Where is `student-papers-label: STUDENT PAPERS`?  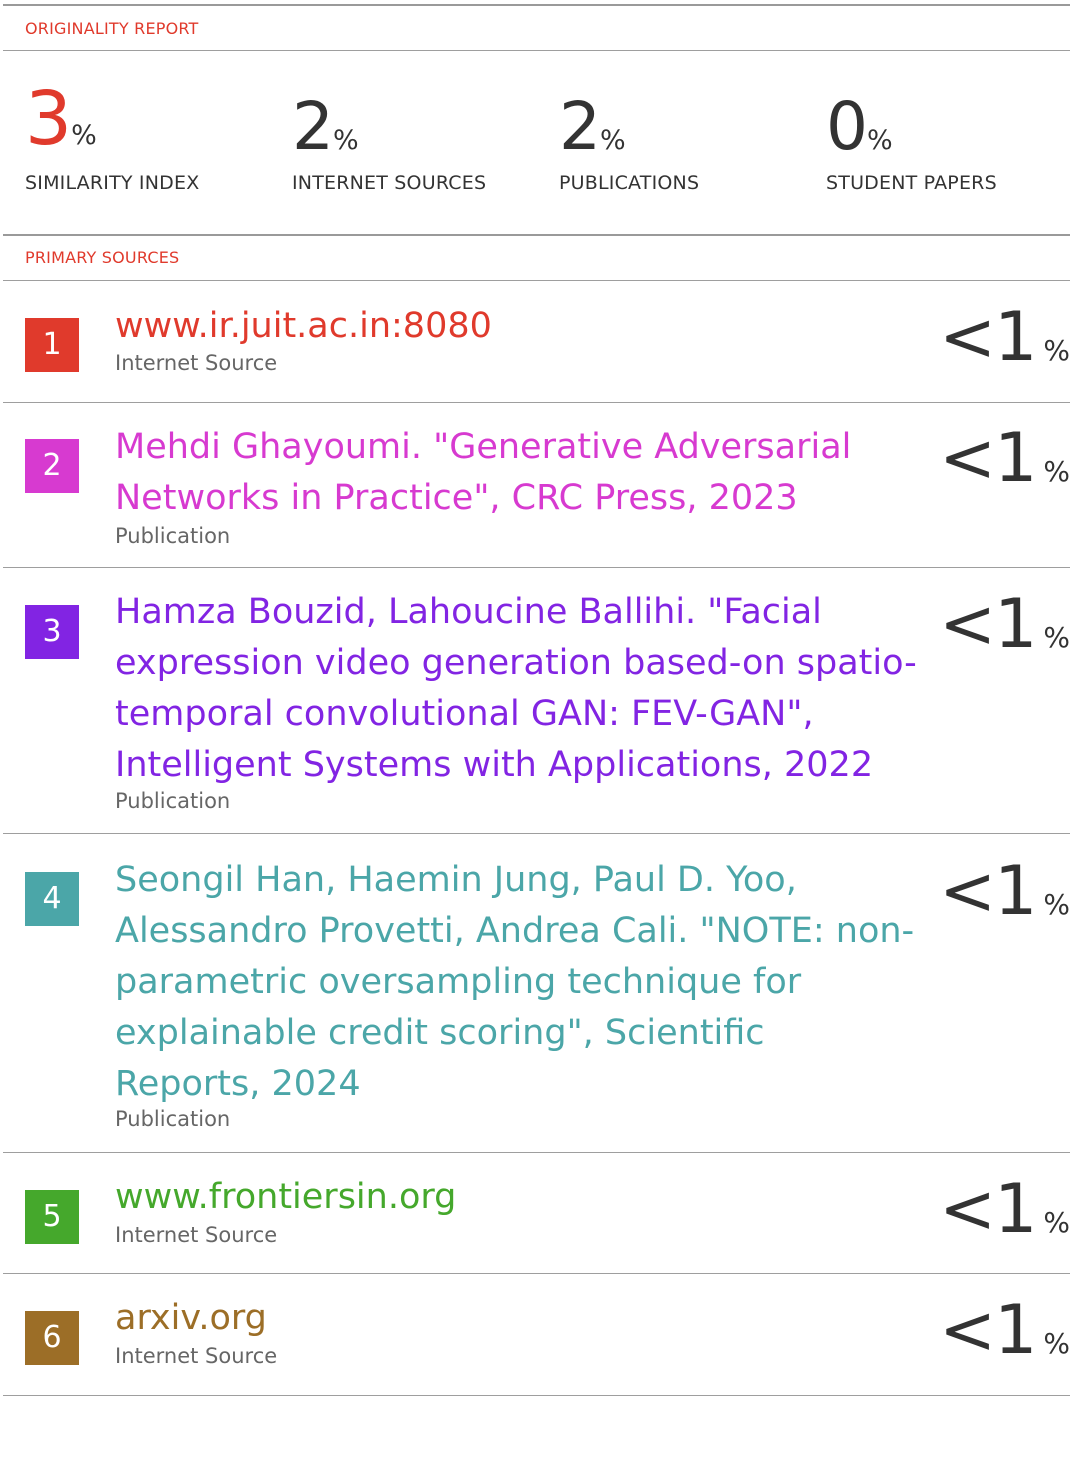
student-papers-label: STUDENT PAPERS is located at coordinates (911, 183).